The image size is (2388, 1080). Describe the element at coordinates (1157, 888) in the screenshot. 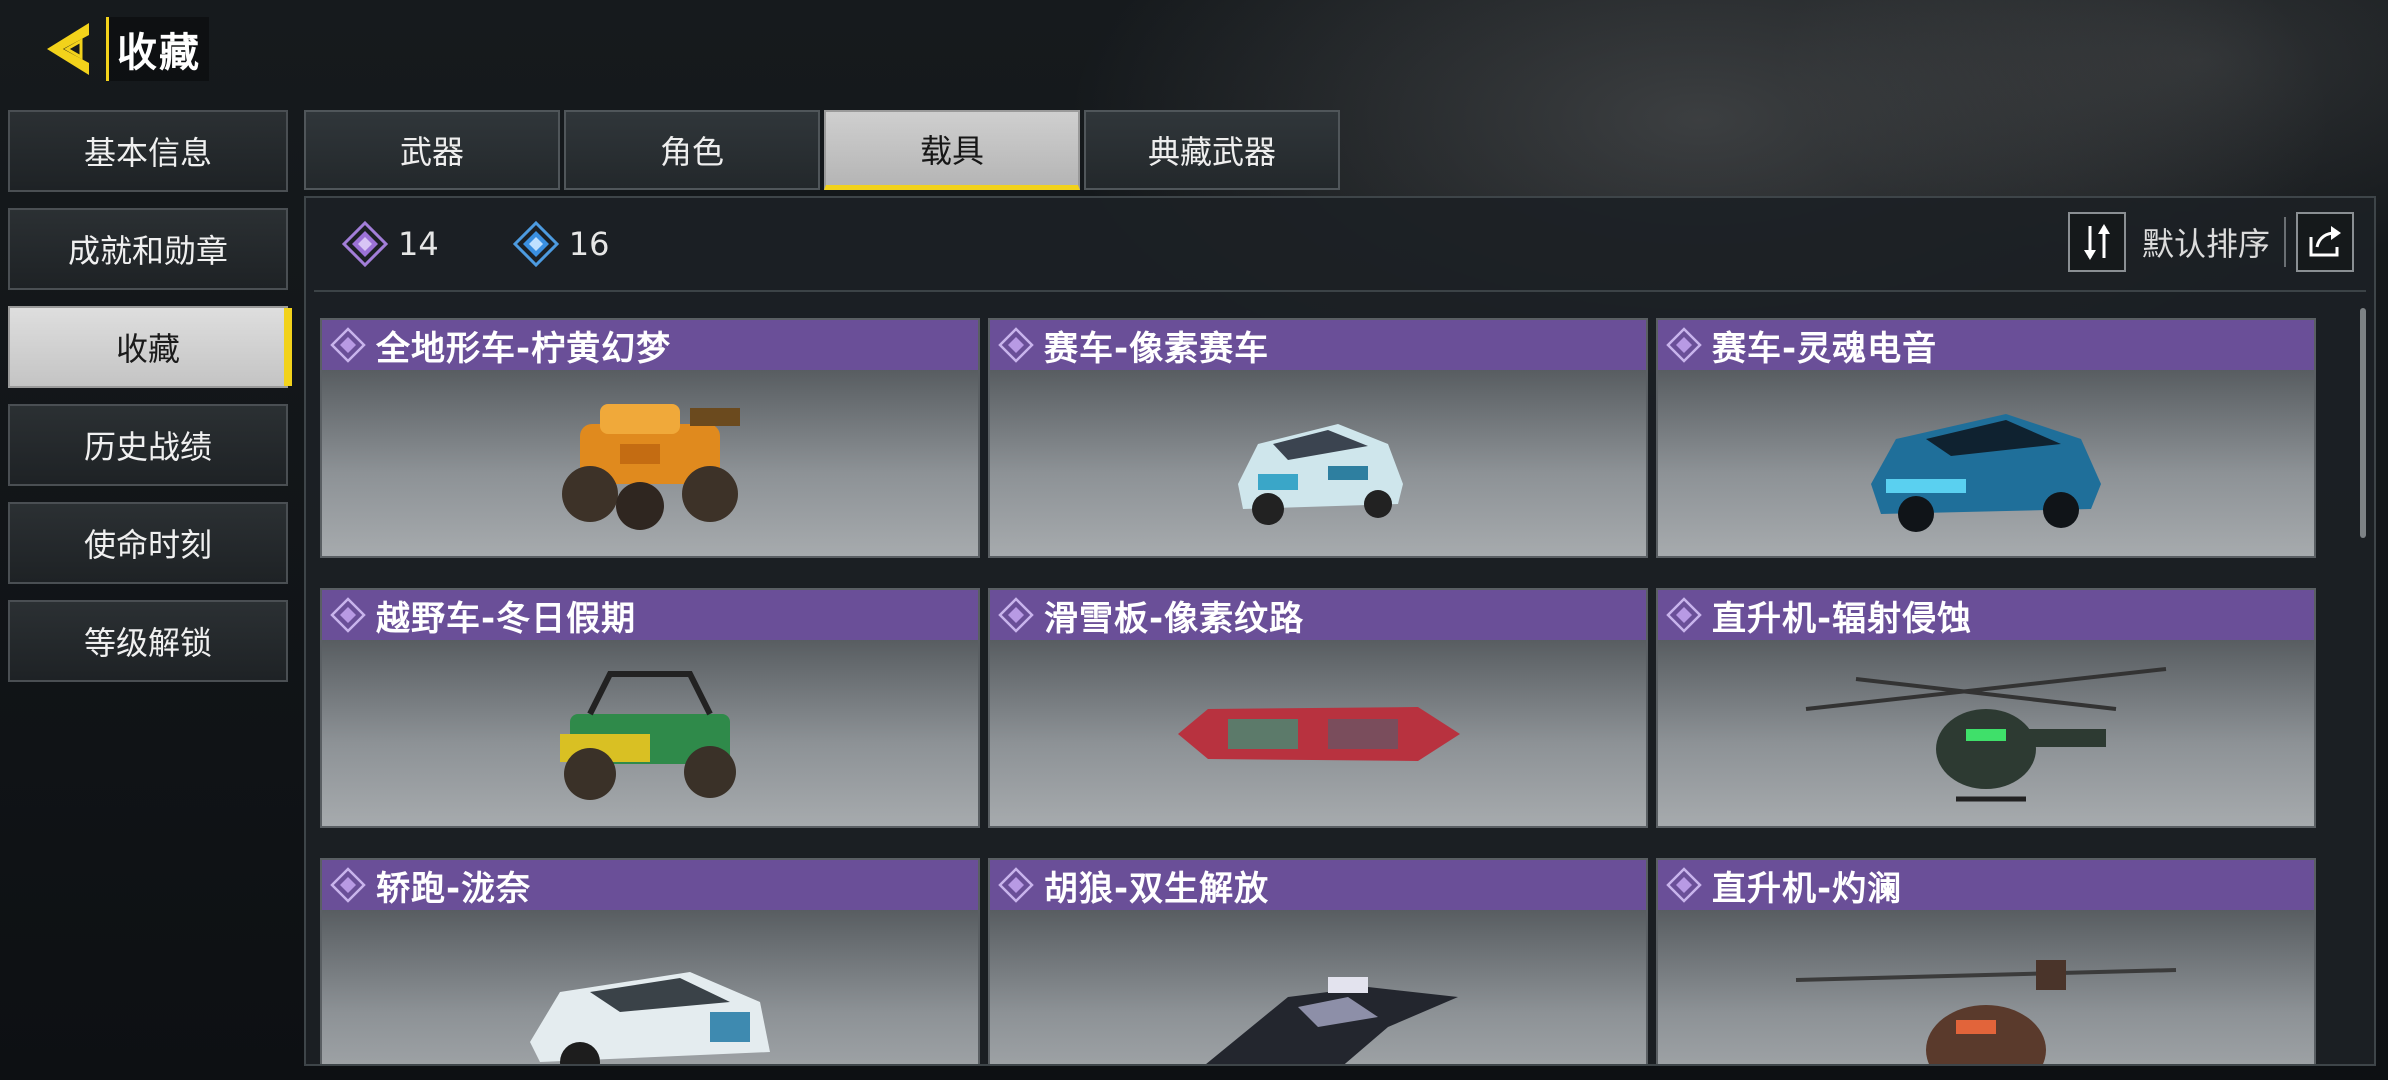

I see `vehicle-name: 胡狼-双生解放` at that location.